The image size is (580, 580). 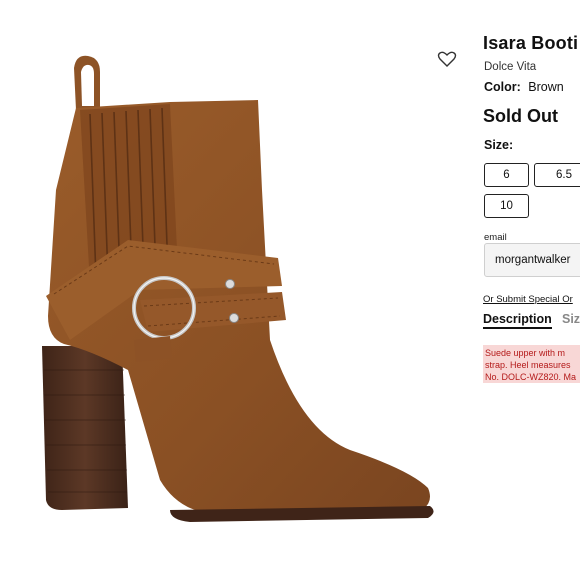 I want to click on size-option-10: 10, so click(x=506, y=206).